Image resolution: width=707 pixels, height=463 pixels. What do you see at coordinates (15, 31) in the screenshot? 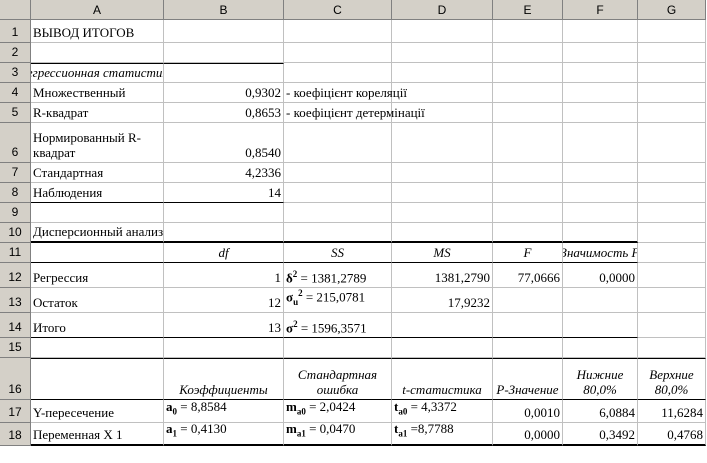
I see `row-header-1: 1` at bounding box center [15, 31].